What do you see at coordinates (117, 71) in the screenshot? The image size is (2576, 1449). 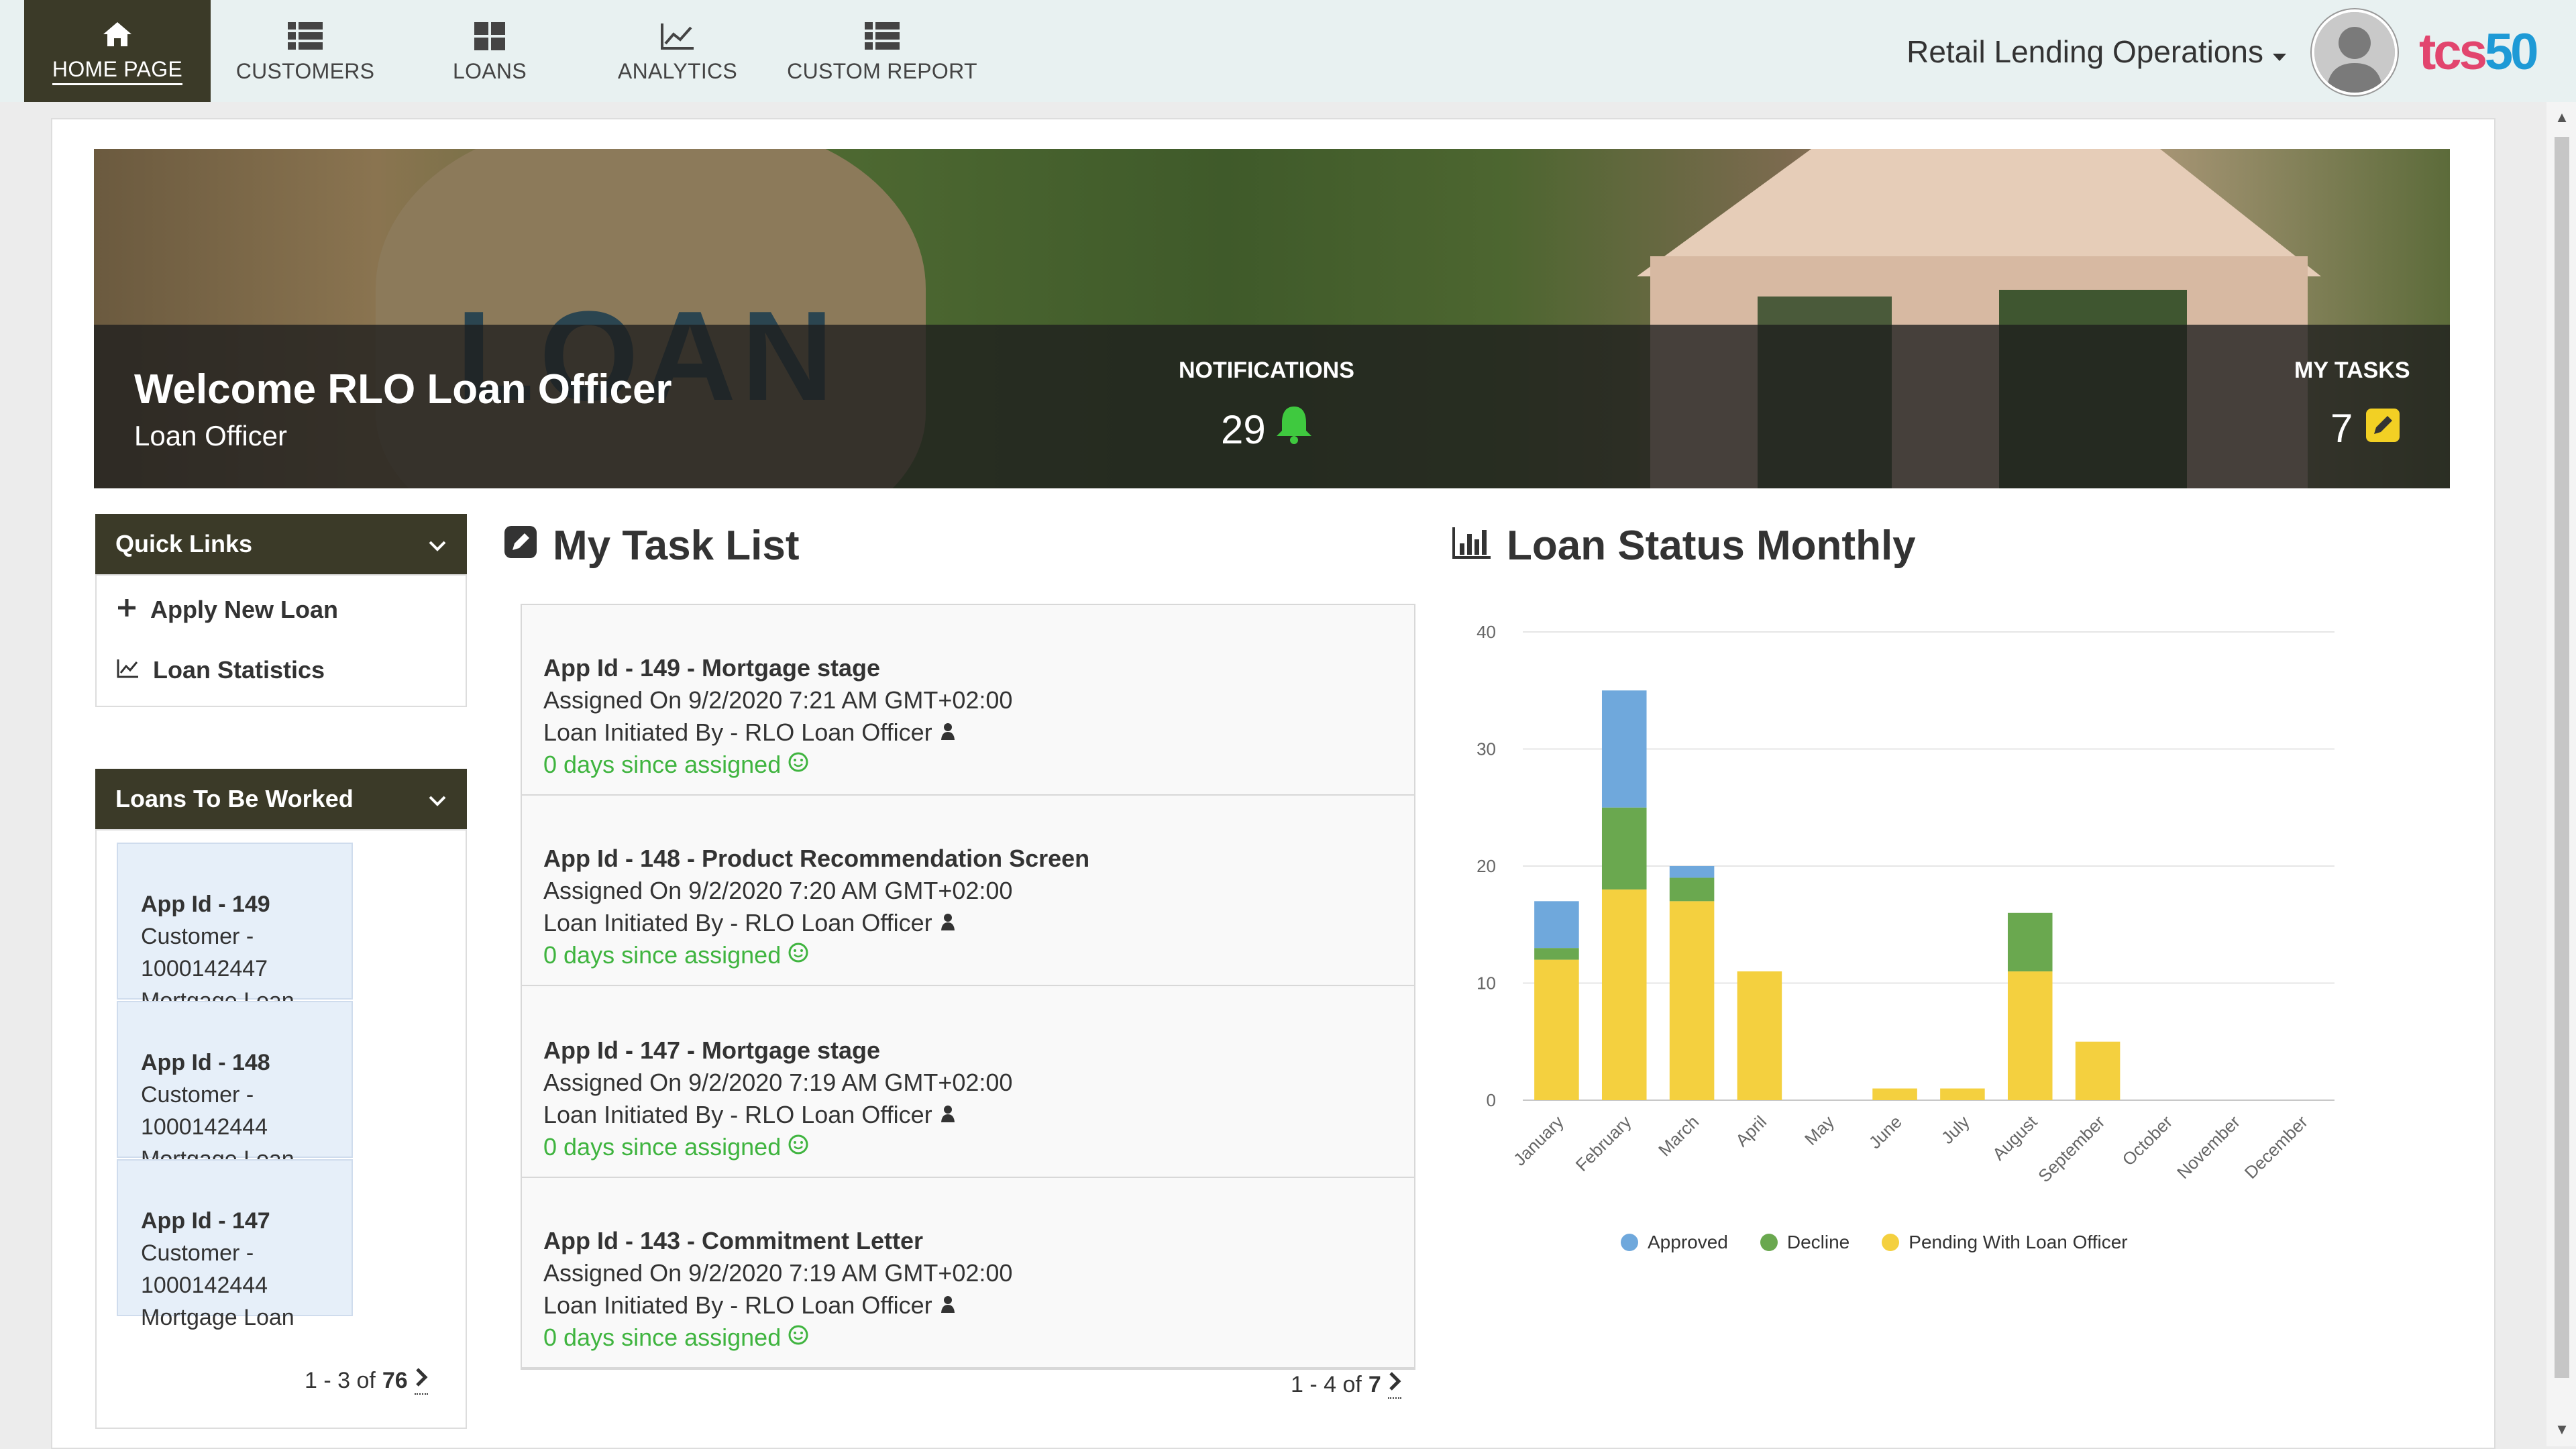 I see `nav-label: HOME PAGE` at bounding box center [117, 71].